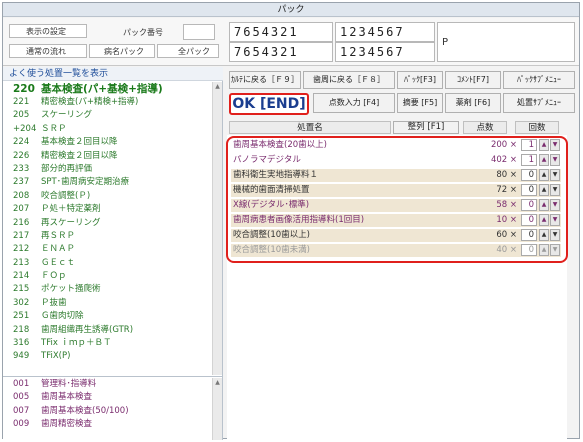 Image resolution: width=583 pixels, height=442 pixels. I want to click on side-label: P, so click(445, 42).